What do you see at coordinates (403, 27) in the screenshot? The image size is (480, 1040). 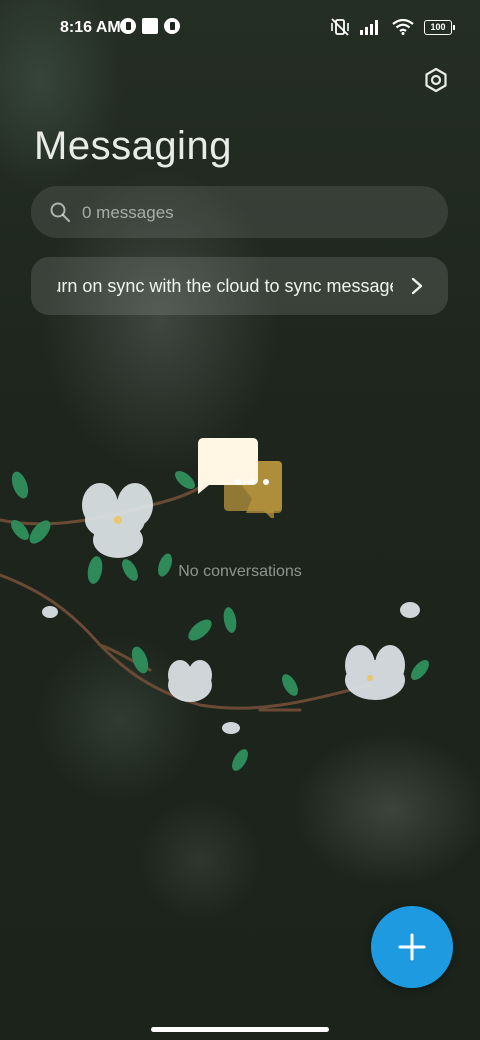 I see `wifi-icon` at bounding box center [403, 27].